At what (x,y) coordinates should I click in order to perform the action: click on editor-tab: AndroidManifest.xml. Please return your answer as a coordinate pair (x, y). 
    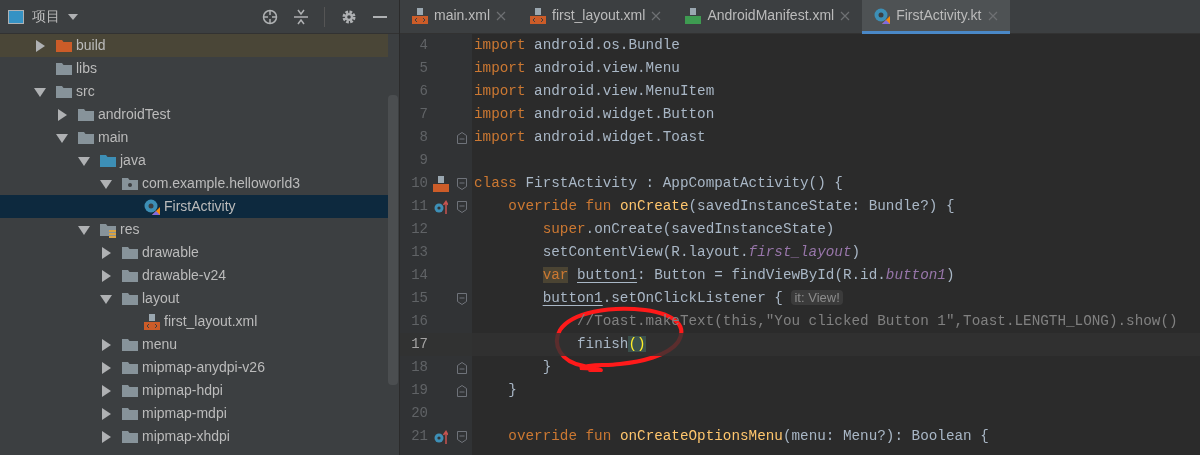
    Looking at the image, I should click on (768, 17).